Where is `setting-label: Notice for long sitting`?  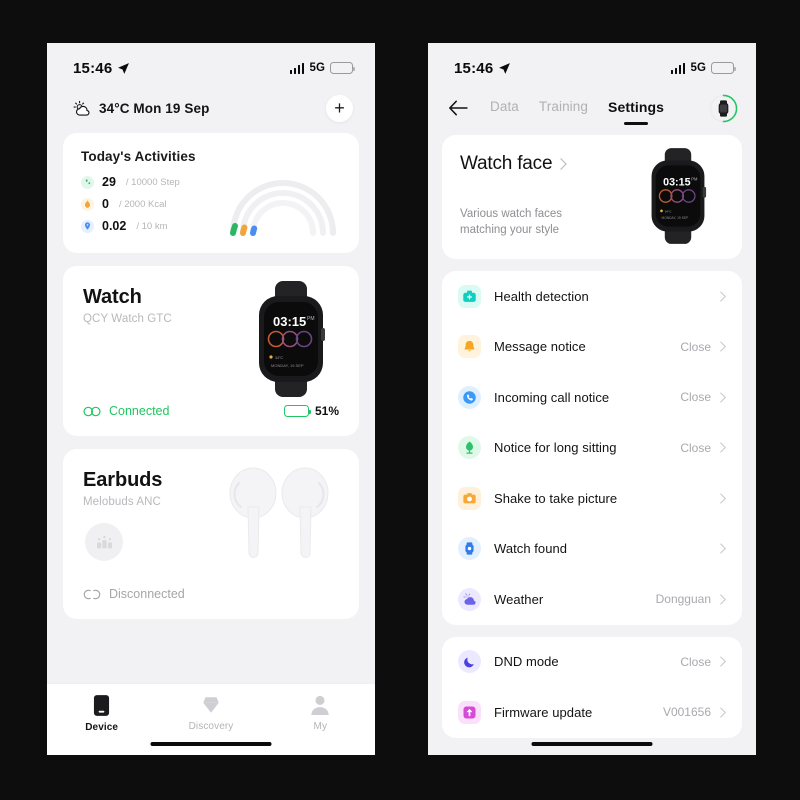 setting-label: Notice for long sitting is located at coordinates (555, 448).